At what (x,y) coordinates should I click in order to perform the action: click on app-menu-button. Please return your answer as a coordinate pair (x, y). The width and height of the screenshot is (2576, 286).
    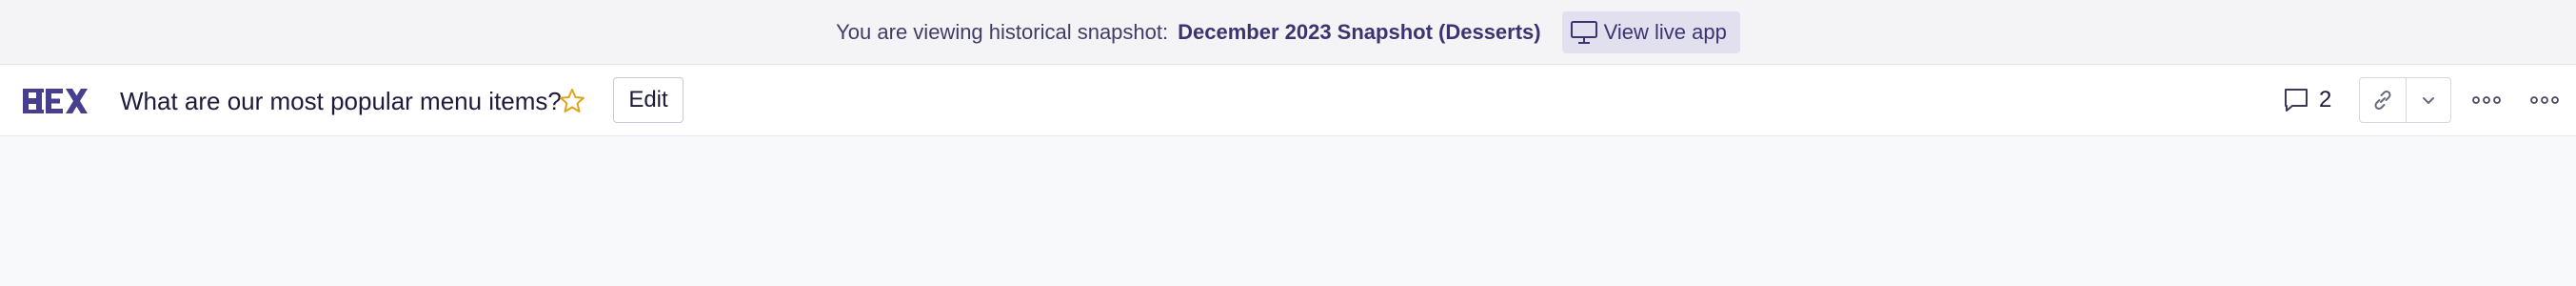
    Looking at the image, I should click on (2545, 100).